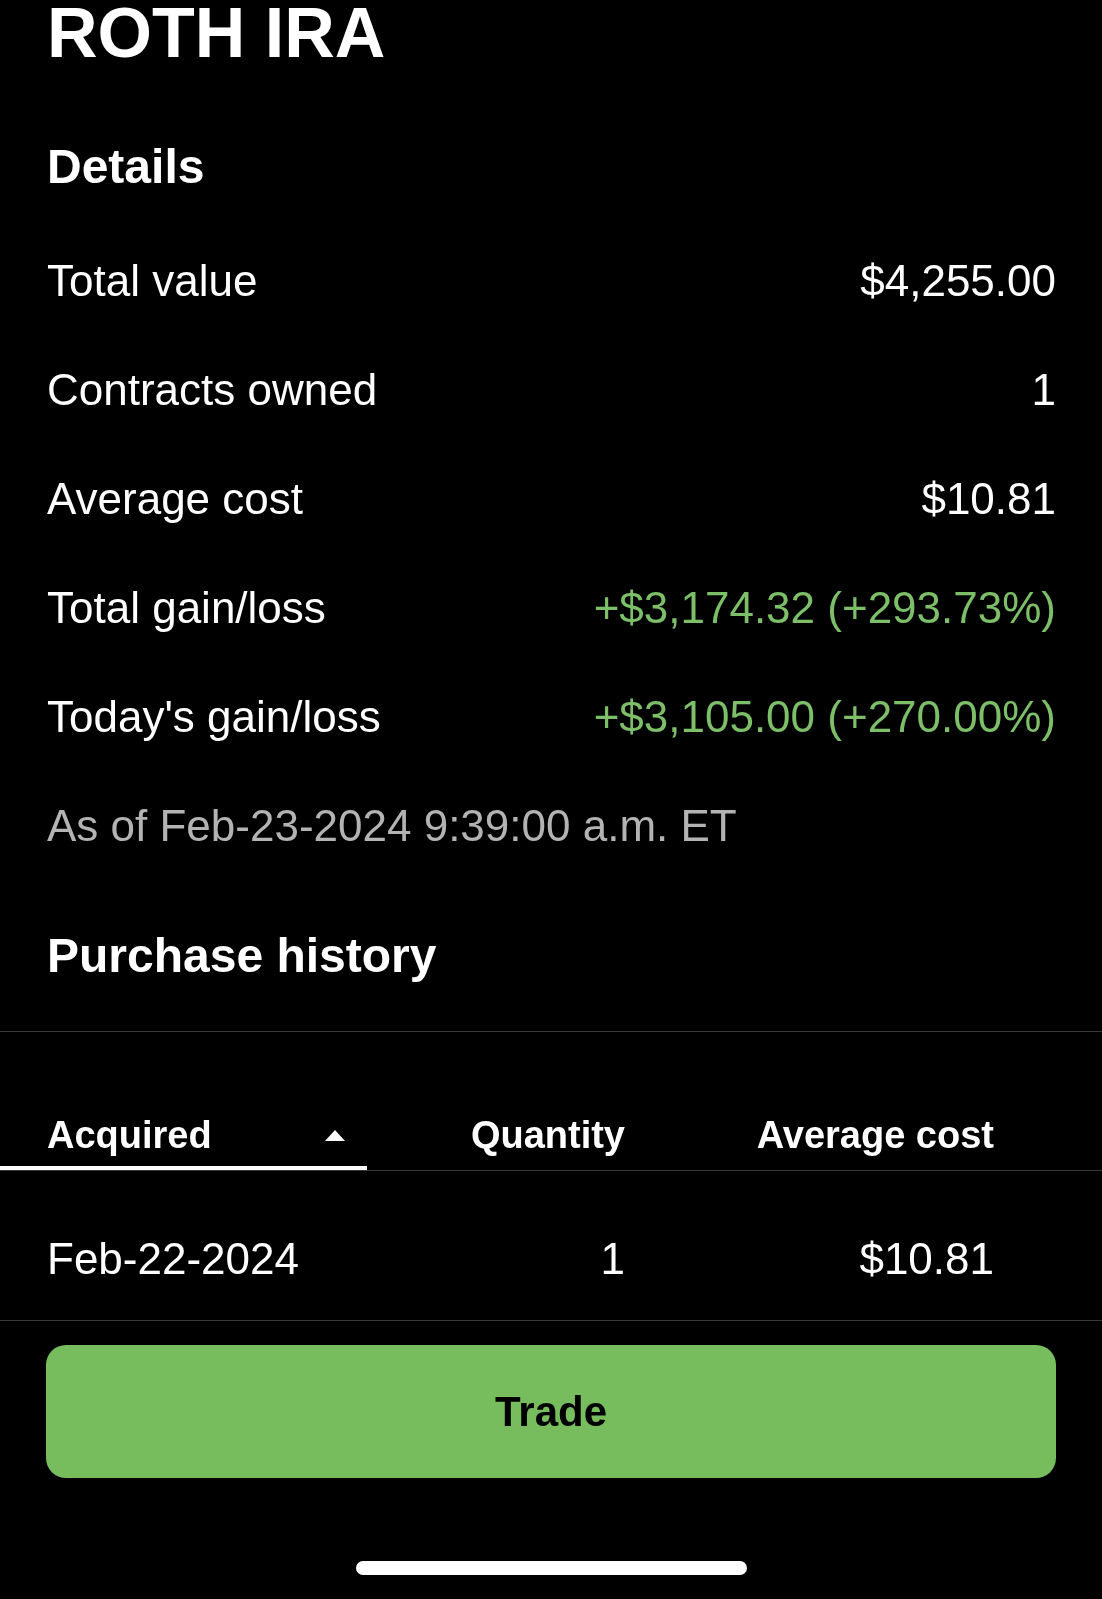 This screenshot has height=1599, width=1102. I want to click on detail-label: Total gain/loss, so click(186, 607).